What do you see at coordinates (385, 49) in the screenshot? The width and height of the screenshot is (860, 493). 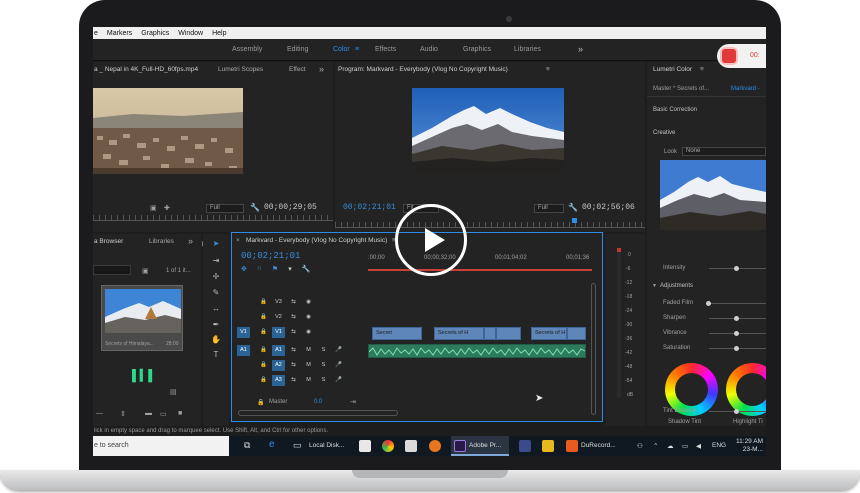 I see `workspace-effects: Effects` at bounding box center [385, 49].